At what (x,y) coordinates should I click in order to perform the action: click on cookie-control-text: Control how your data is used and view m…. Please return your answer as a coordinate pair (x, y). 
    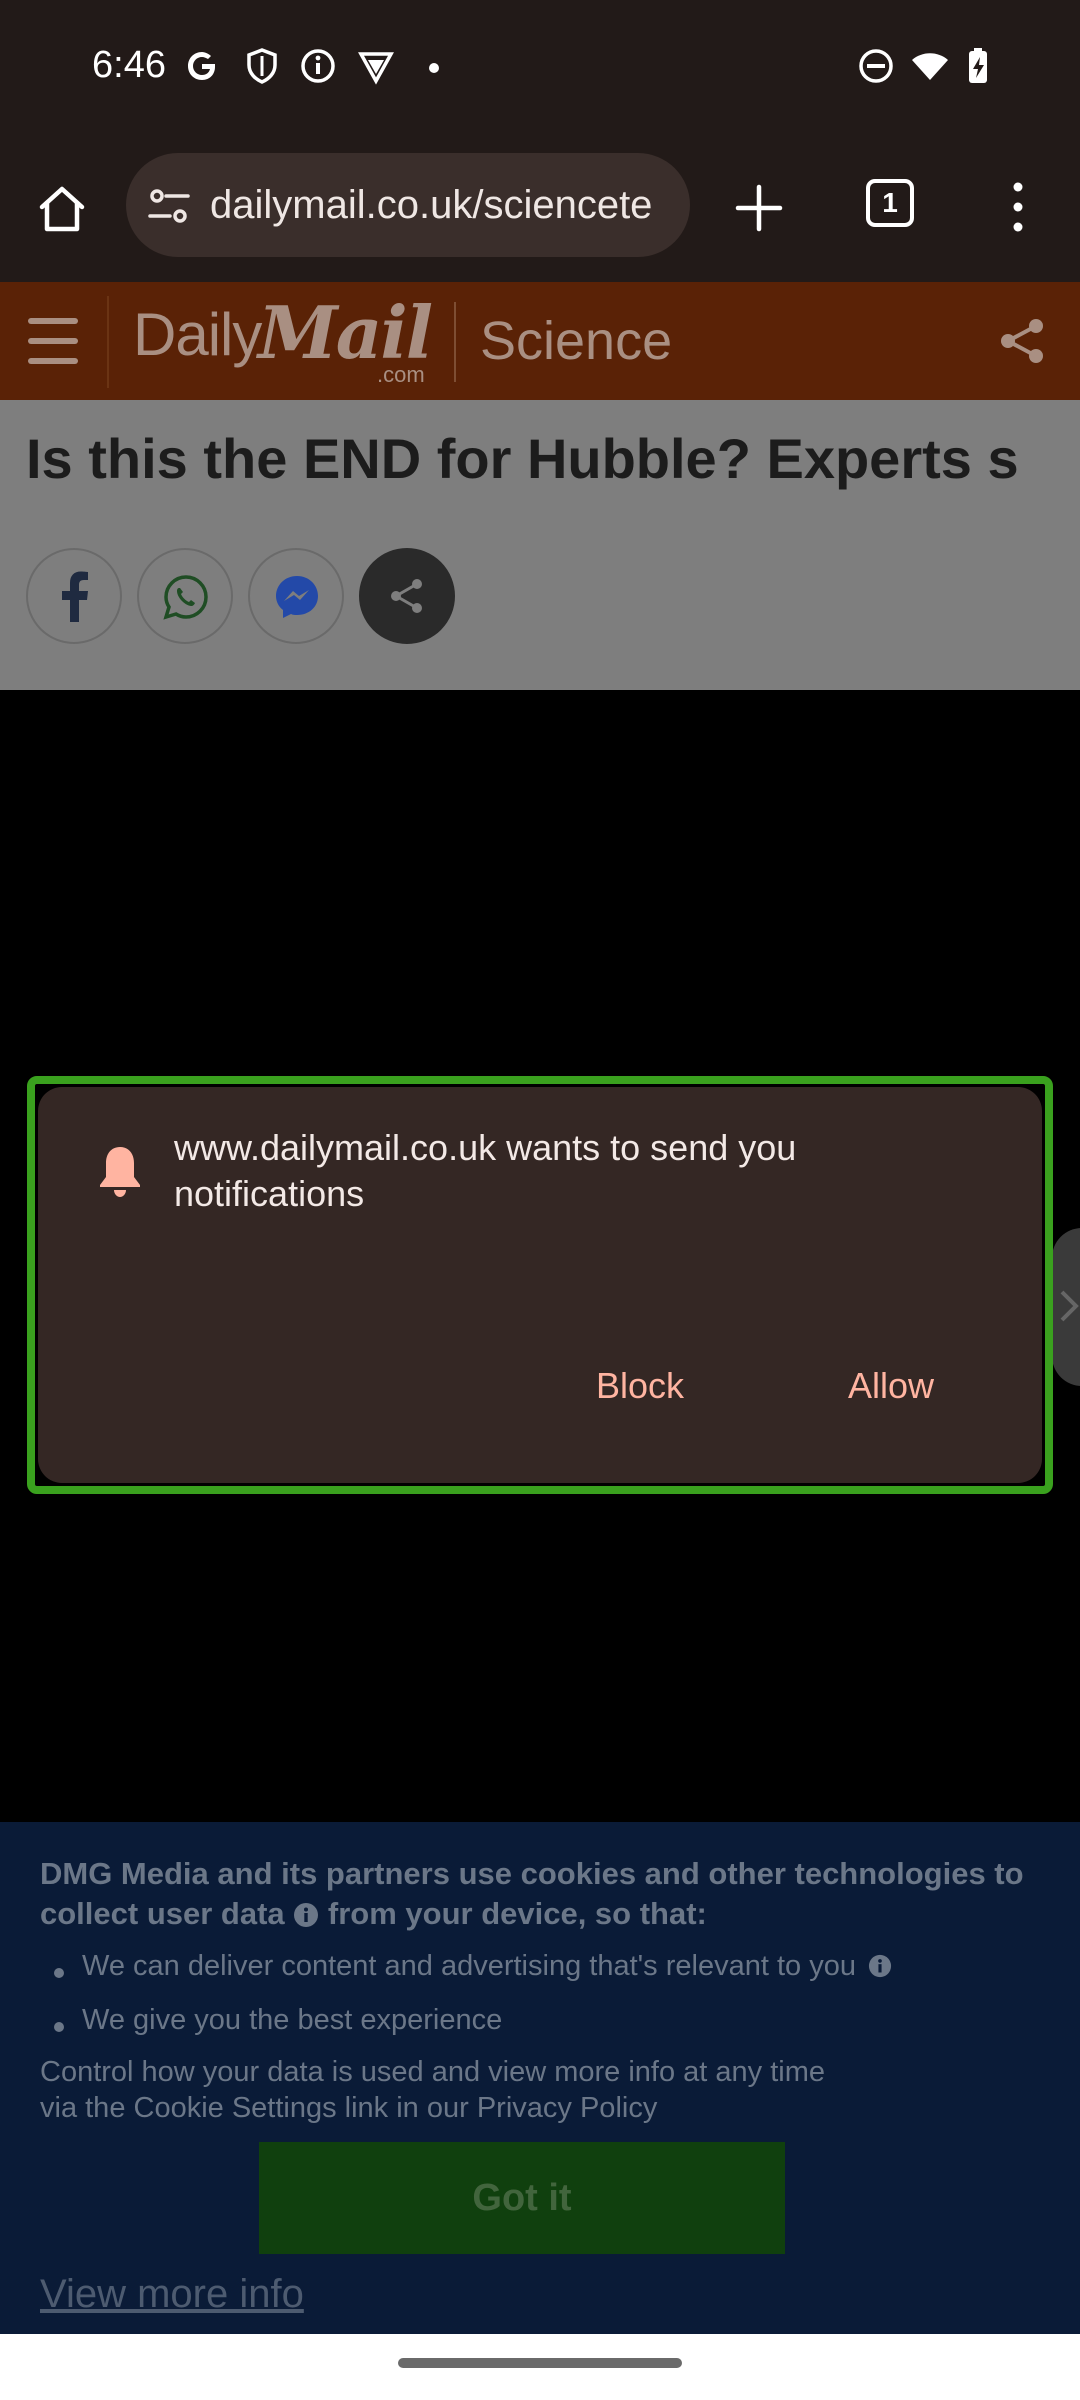
    Looking at the image, I should click on (433, 2090).